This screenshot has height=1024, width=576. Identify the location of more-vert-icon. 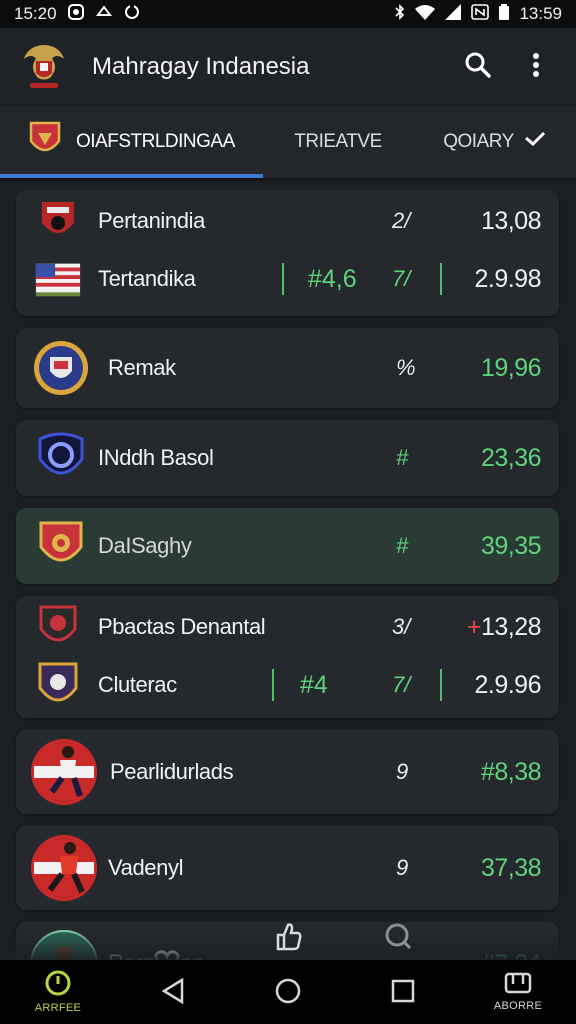
(536, 67).